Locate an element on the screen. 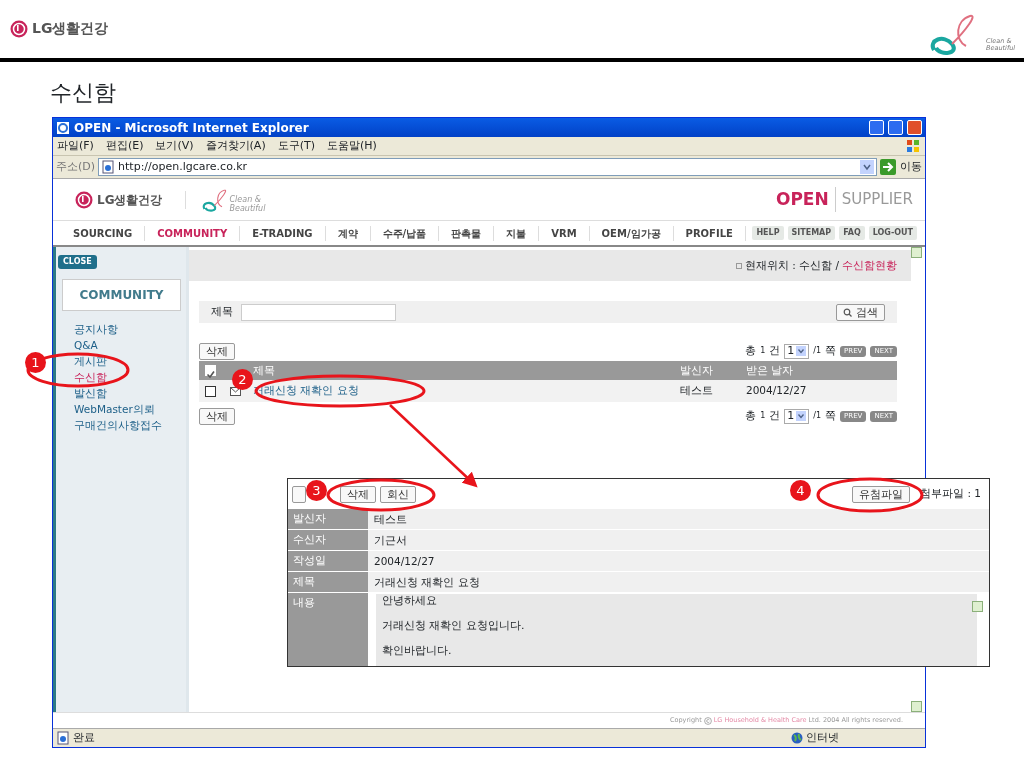  address-field: http://open.lgcare.co.kr is located at coordinates (487, 167).